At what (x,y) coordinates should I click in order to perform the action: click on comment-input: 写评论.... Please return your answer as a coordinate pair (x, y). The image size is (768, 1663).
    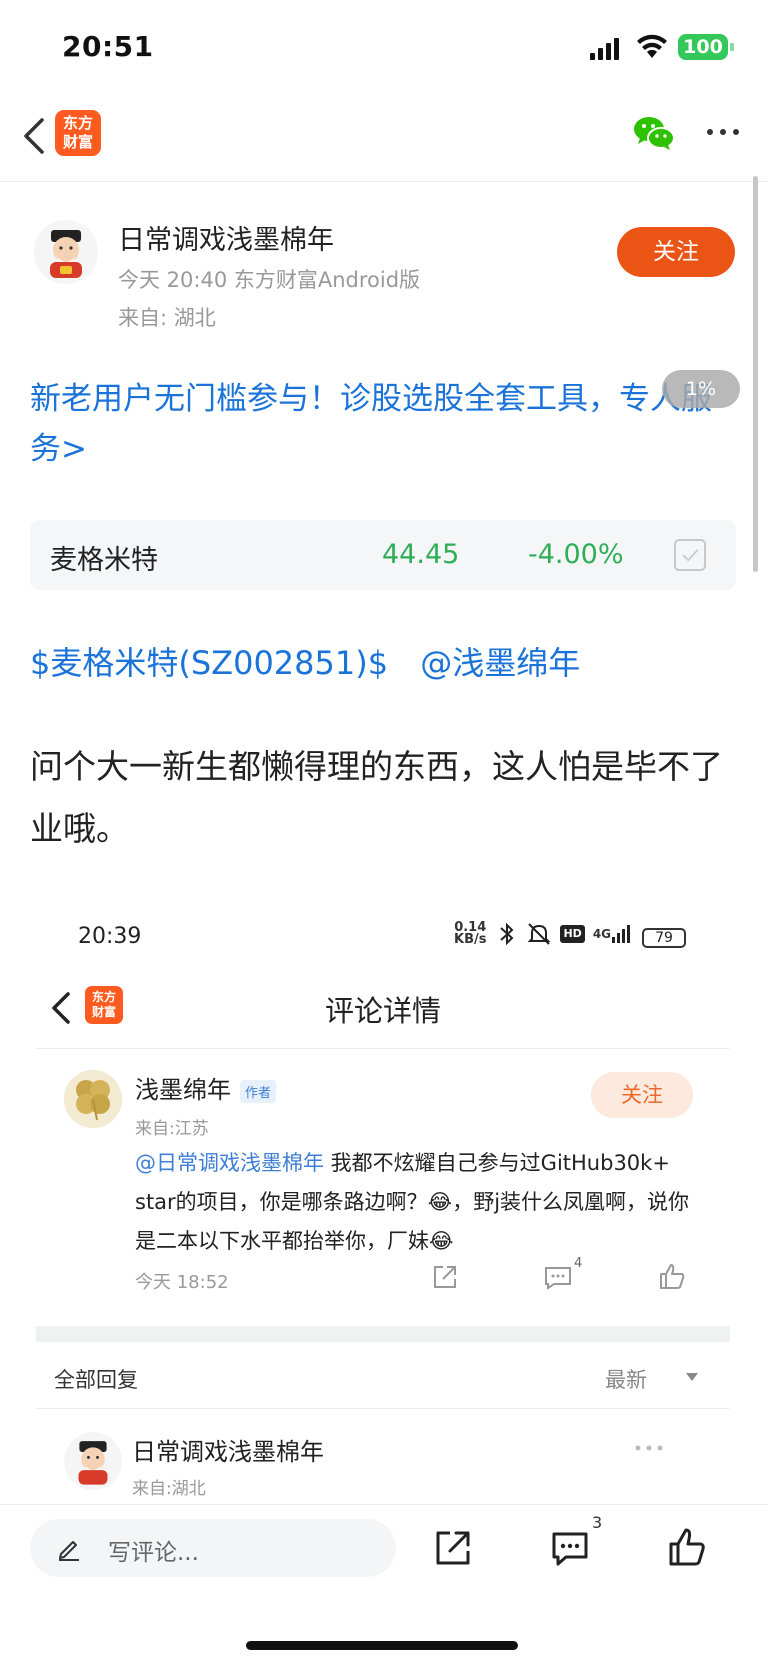
    Looking at the image, I should click on (213, 1548).